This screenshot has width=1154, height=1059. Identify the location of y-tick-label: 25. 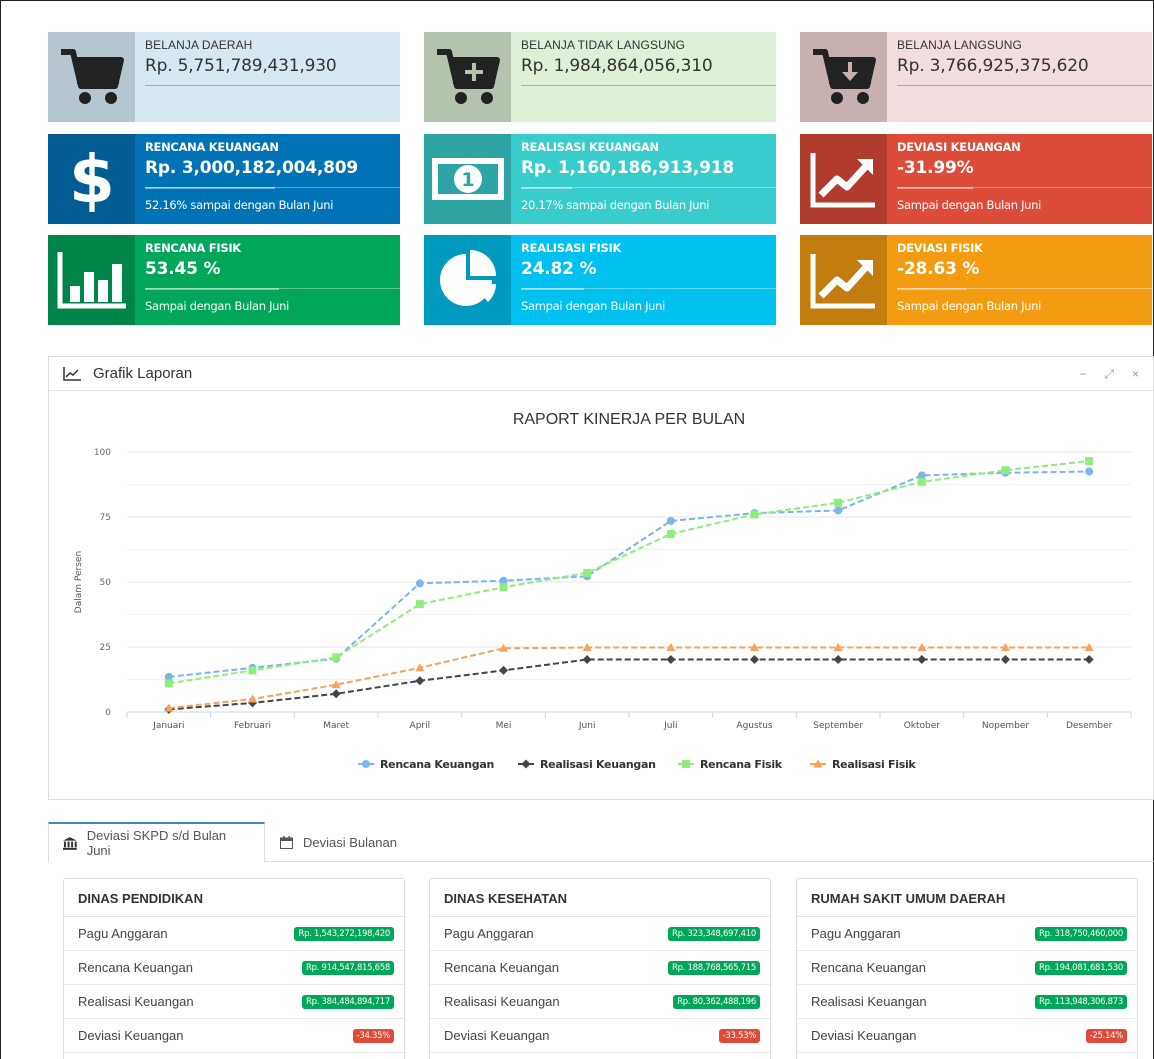
(105, 648).